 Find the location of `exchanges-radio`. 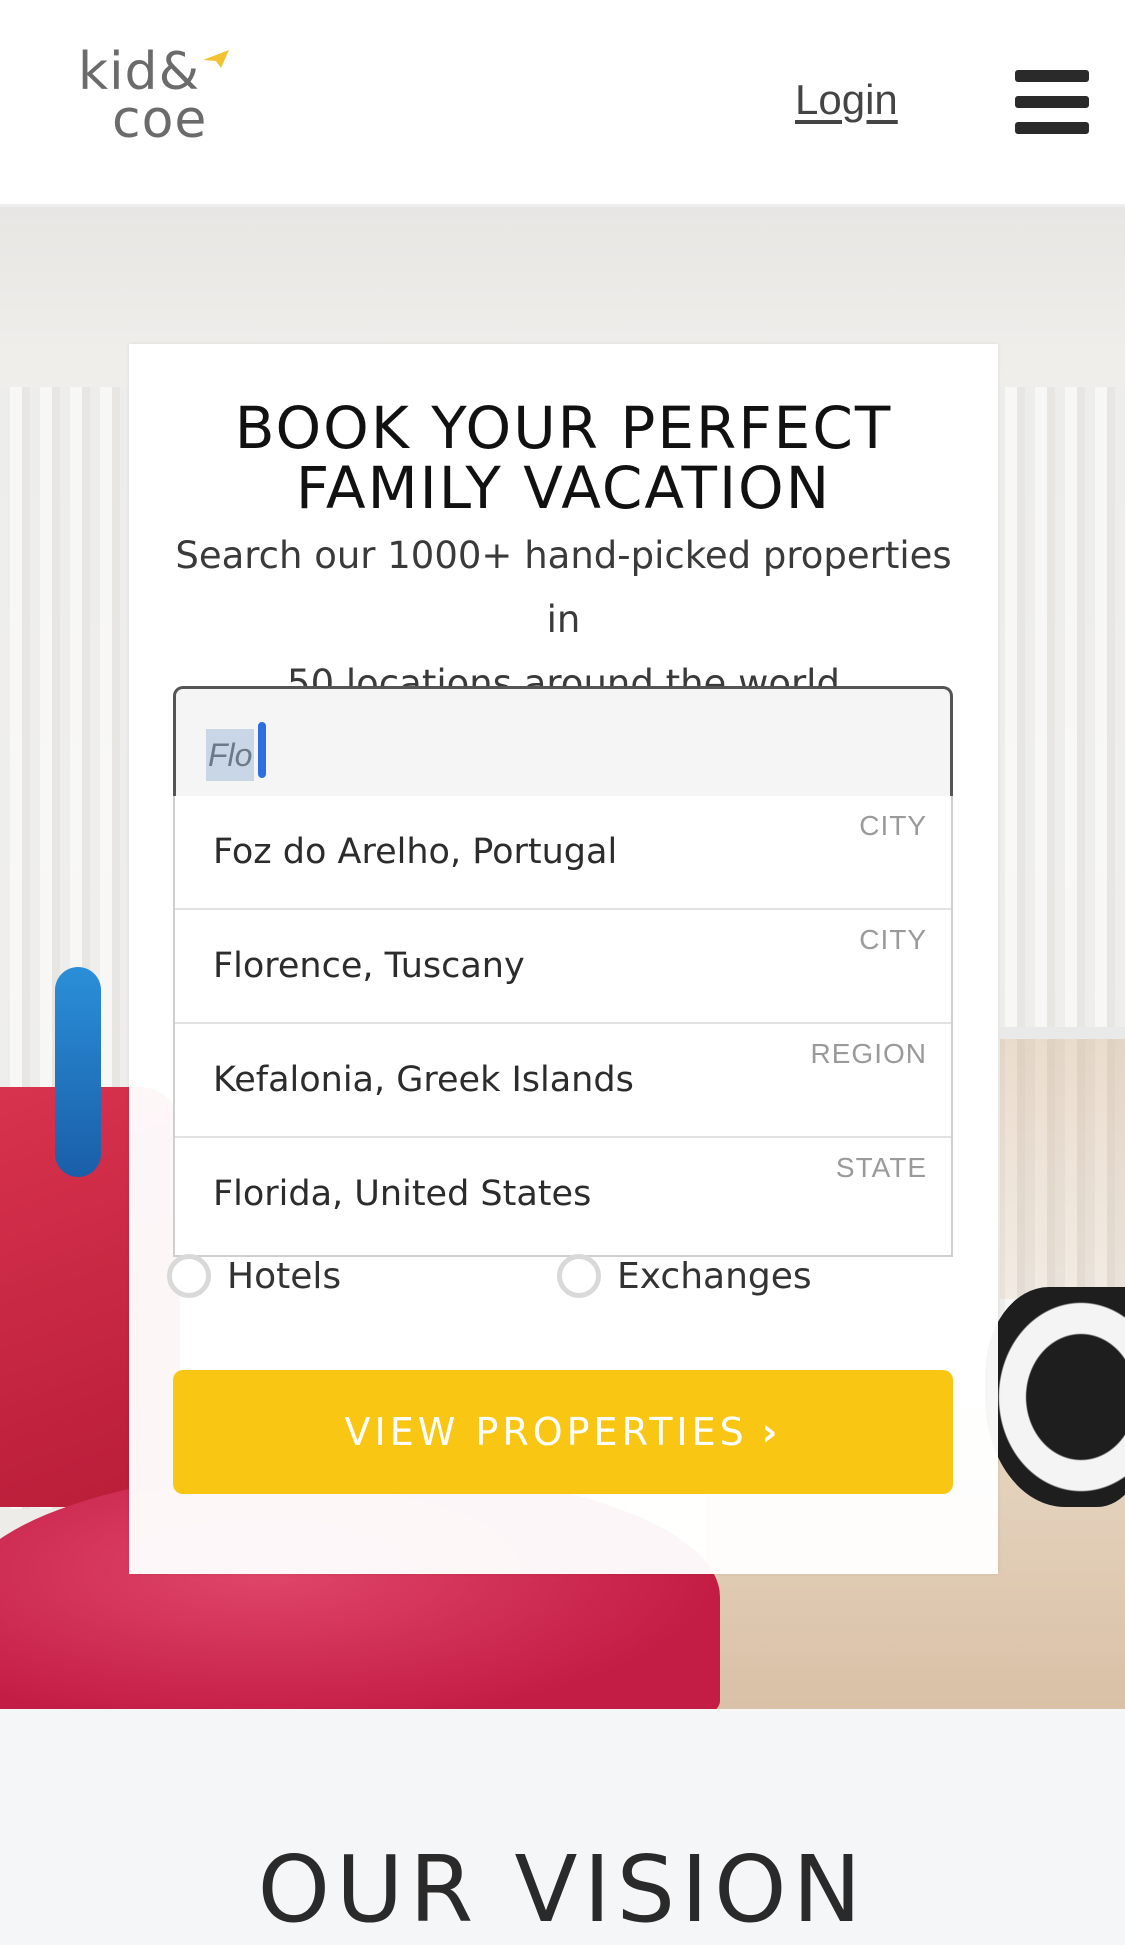

exchanges-radio is located at coordinates (579, 1276).